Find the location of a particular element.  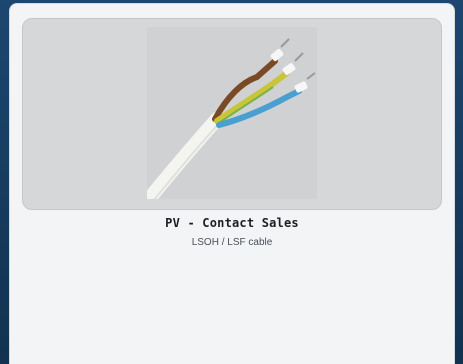

product-title: PV - Contact Sales is located at coordinates (232, 223).